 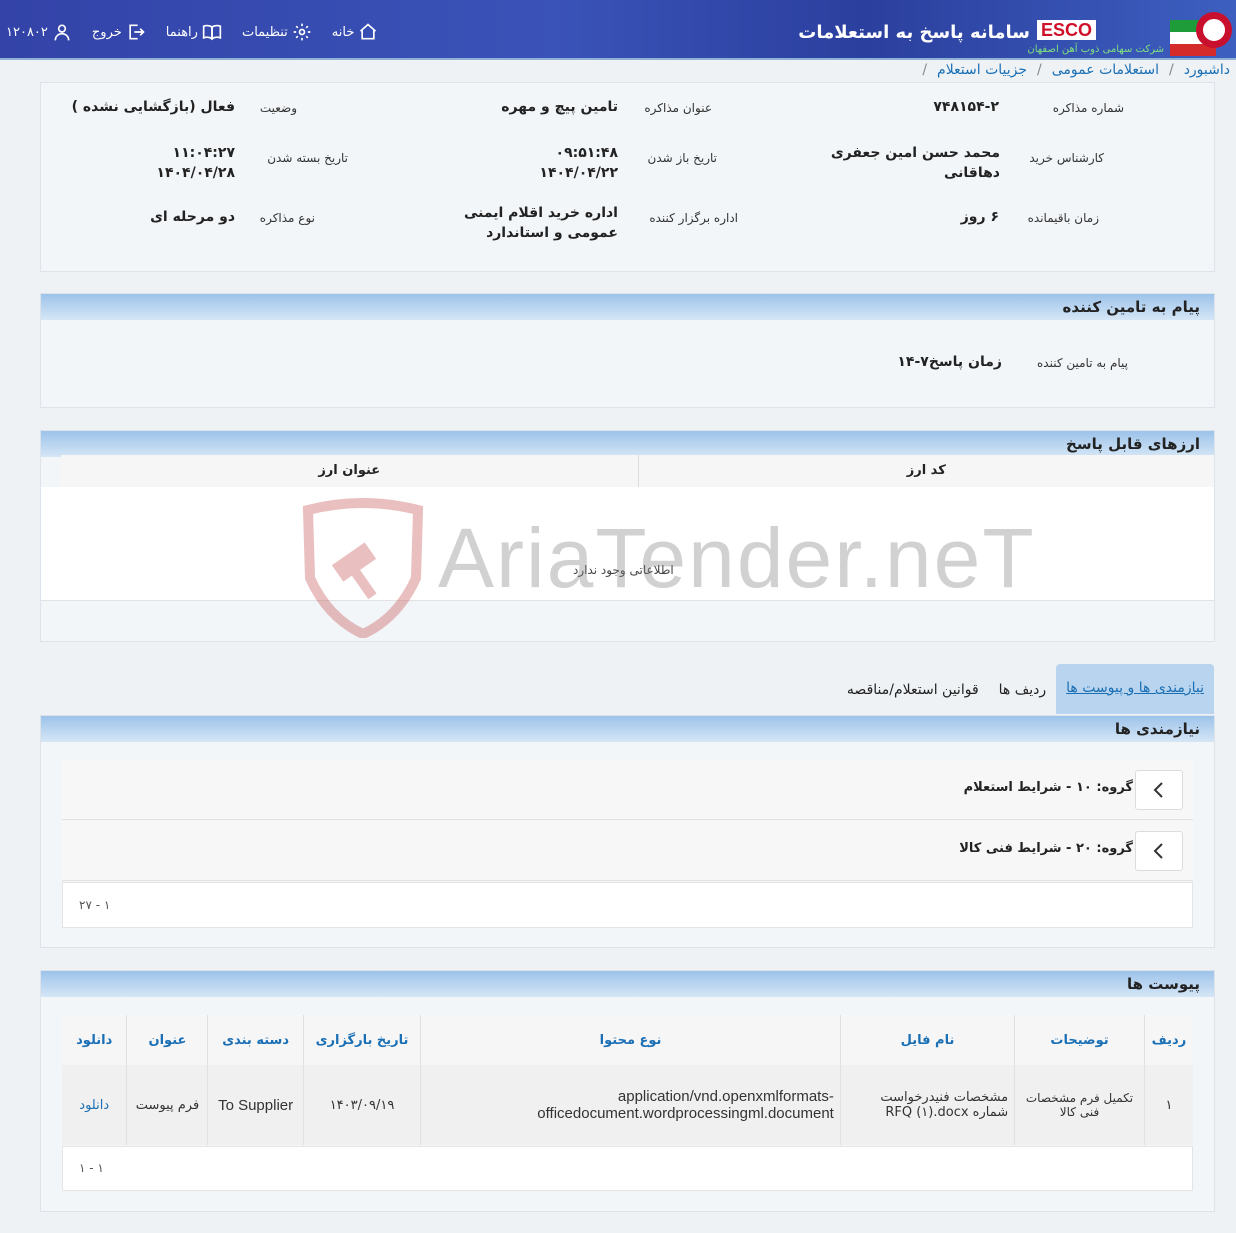 What do you see at coordinates (627, 444) in the screenshot?
I see `currencies-title: ارزهای قابل پاسخ` at bounding box center [627, 444].